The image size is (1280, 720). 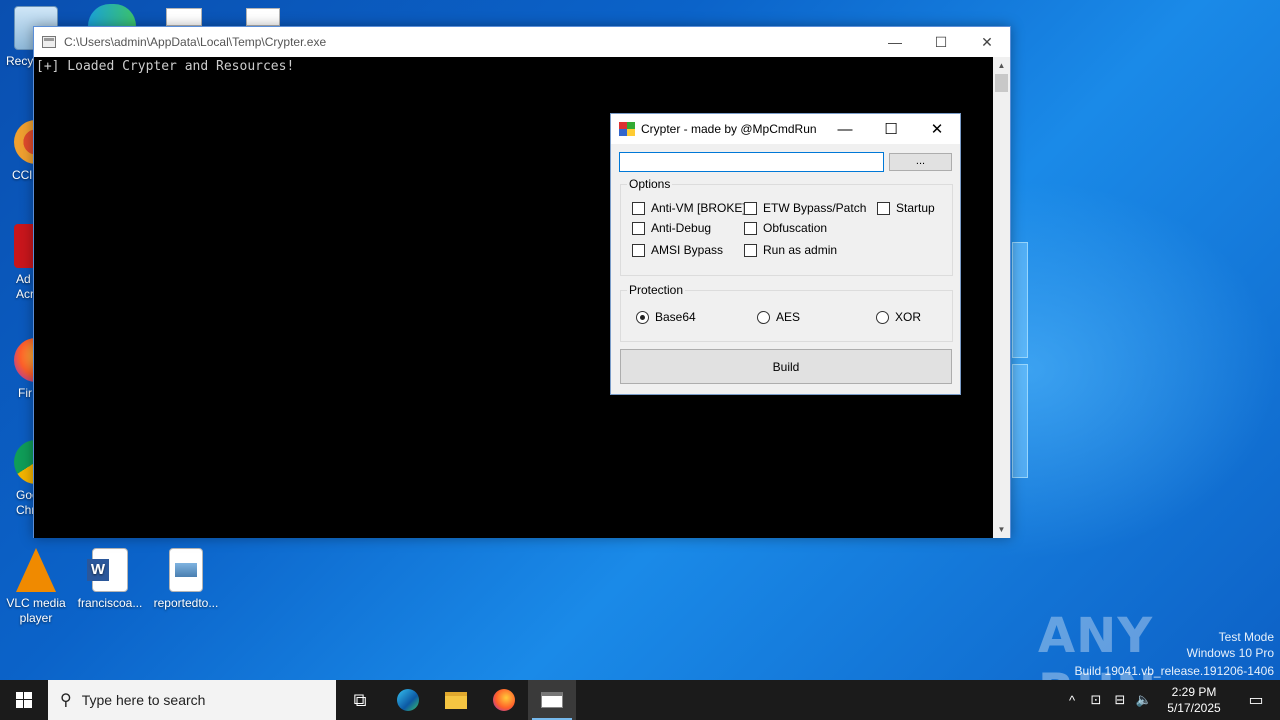 What do you see at coordinates (1246, 637) in the screenshot?
I see `test-mode-text: Test Mode` at bounding box center [1246, 637].